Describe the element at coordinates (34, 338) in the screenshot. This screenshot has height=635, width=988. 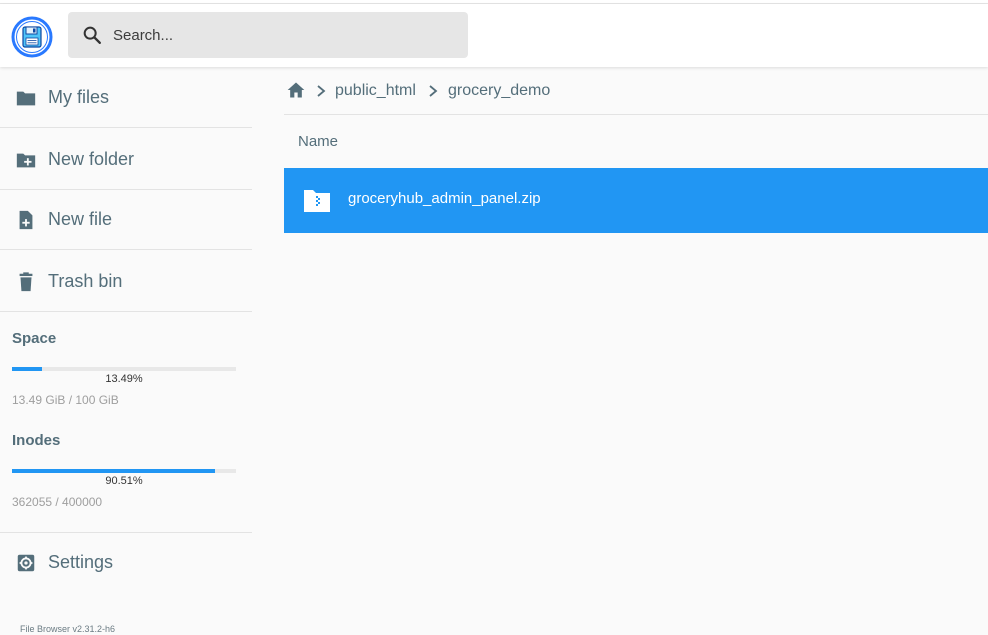
I see `space-title: Space` at that location.